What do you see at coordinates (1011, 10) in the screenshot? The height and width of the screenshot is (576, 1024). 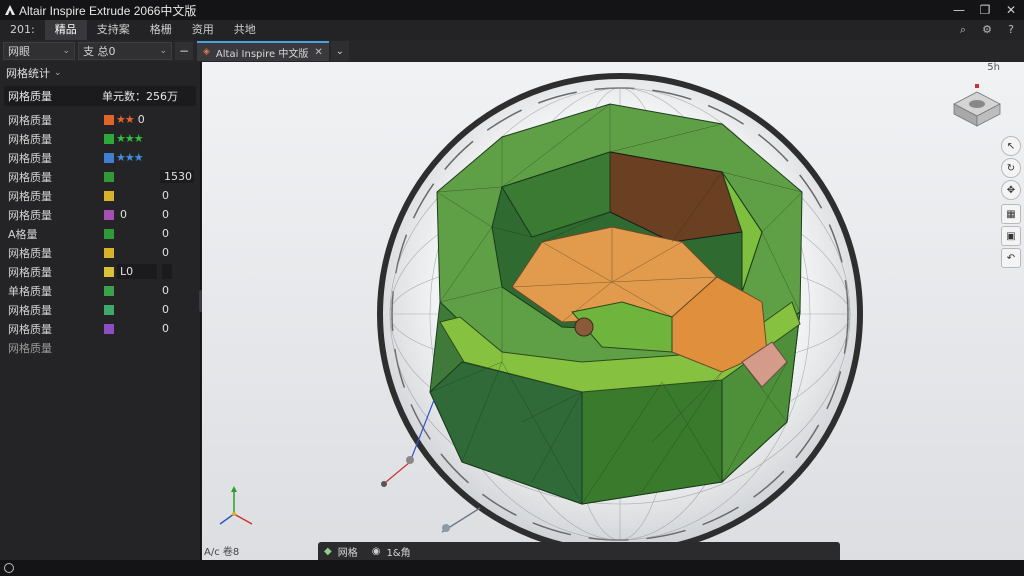 I see `close-icon: ✕` at bounding box center [1011, 10].